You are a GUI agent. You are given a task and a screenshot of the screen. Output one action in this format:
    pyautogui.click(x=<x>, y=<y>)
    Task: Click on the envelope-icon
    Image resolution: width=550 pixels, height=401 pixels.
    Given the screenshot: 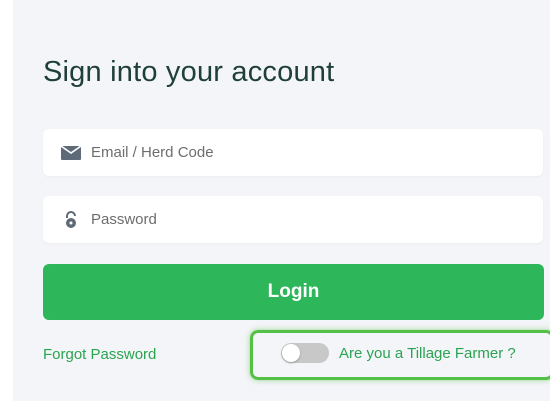 What is the action you would take?
    pyautogui.click(x=71, y=152)
    